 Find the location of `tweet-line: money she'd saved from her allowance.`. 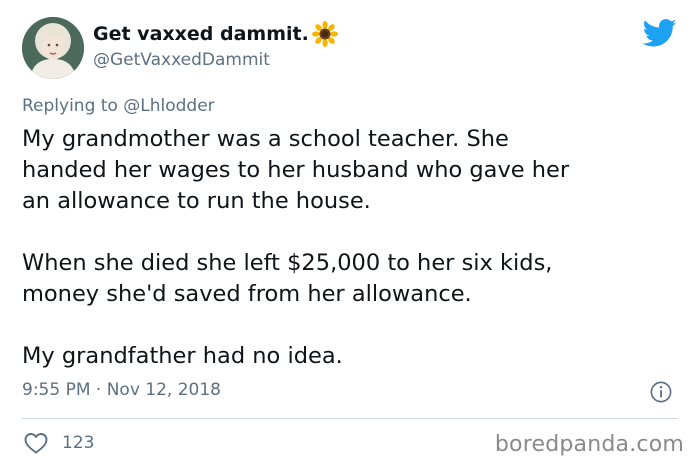

tweet-line: money she'd saved from her allowance. is located at coordinates (247, 294).